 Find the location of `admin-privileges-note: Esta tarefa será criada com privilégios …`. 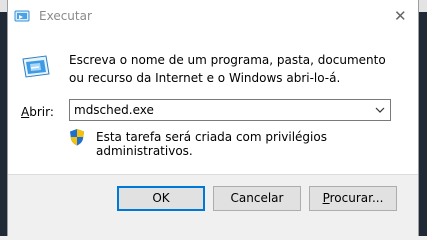

admin-privileges-note: Esta tarefa será criada com privilégios … is located at coordinates (211, 144).